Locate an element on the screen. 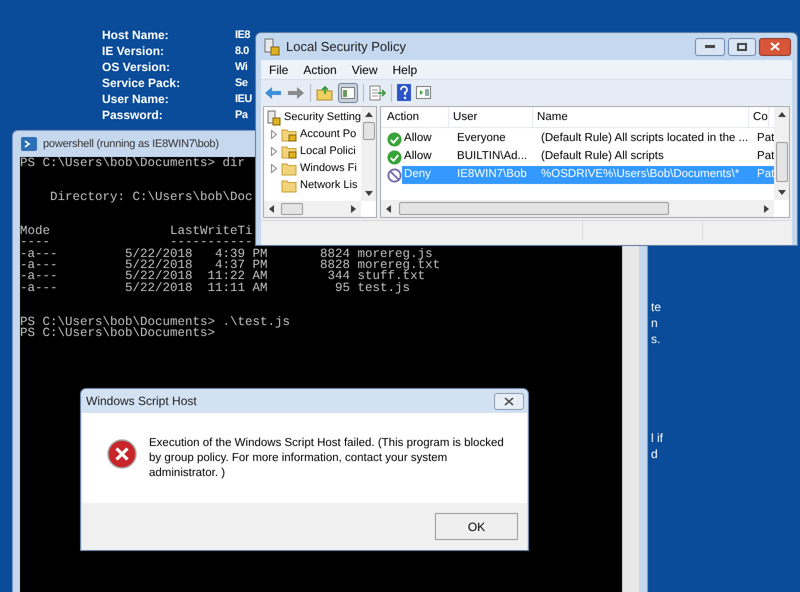  ok-button: OK is located at coordinates (476, 526).